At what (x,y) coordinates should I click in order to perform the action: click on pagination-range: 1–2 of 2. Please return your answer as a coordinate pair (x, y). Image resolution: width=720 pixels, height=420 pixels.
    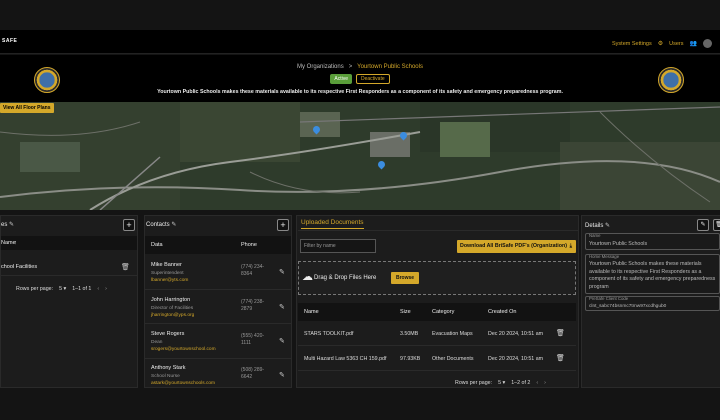
    Looking at the image, I should click on (521, 383).